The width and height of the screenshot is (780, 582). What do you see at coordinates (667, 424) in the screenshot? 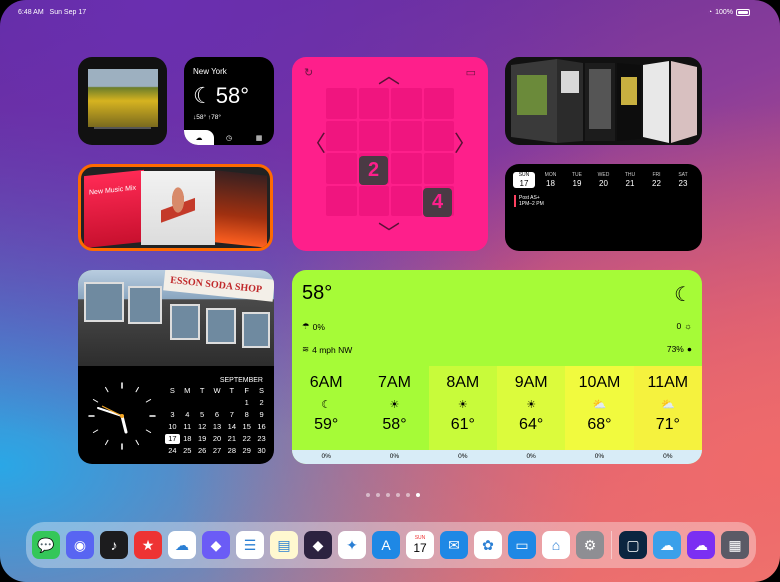
I see `hour-temp: 71°` at bounding box center [667, 424].